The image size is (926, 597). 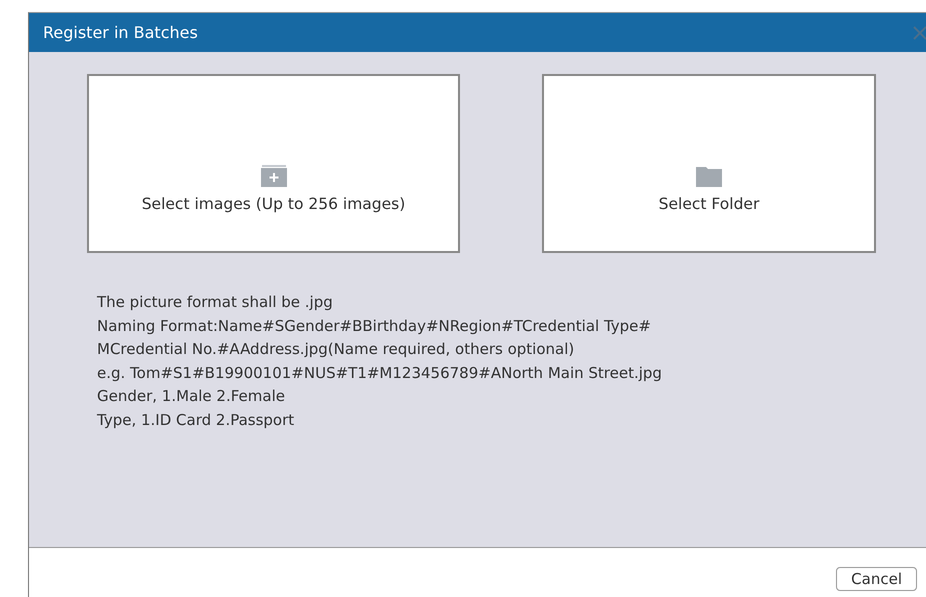 What do you see at coordinates (876, 579) in the screenshot?
I see `cancel-button: Cancel` at bounding box center [876, 579].